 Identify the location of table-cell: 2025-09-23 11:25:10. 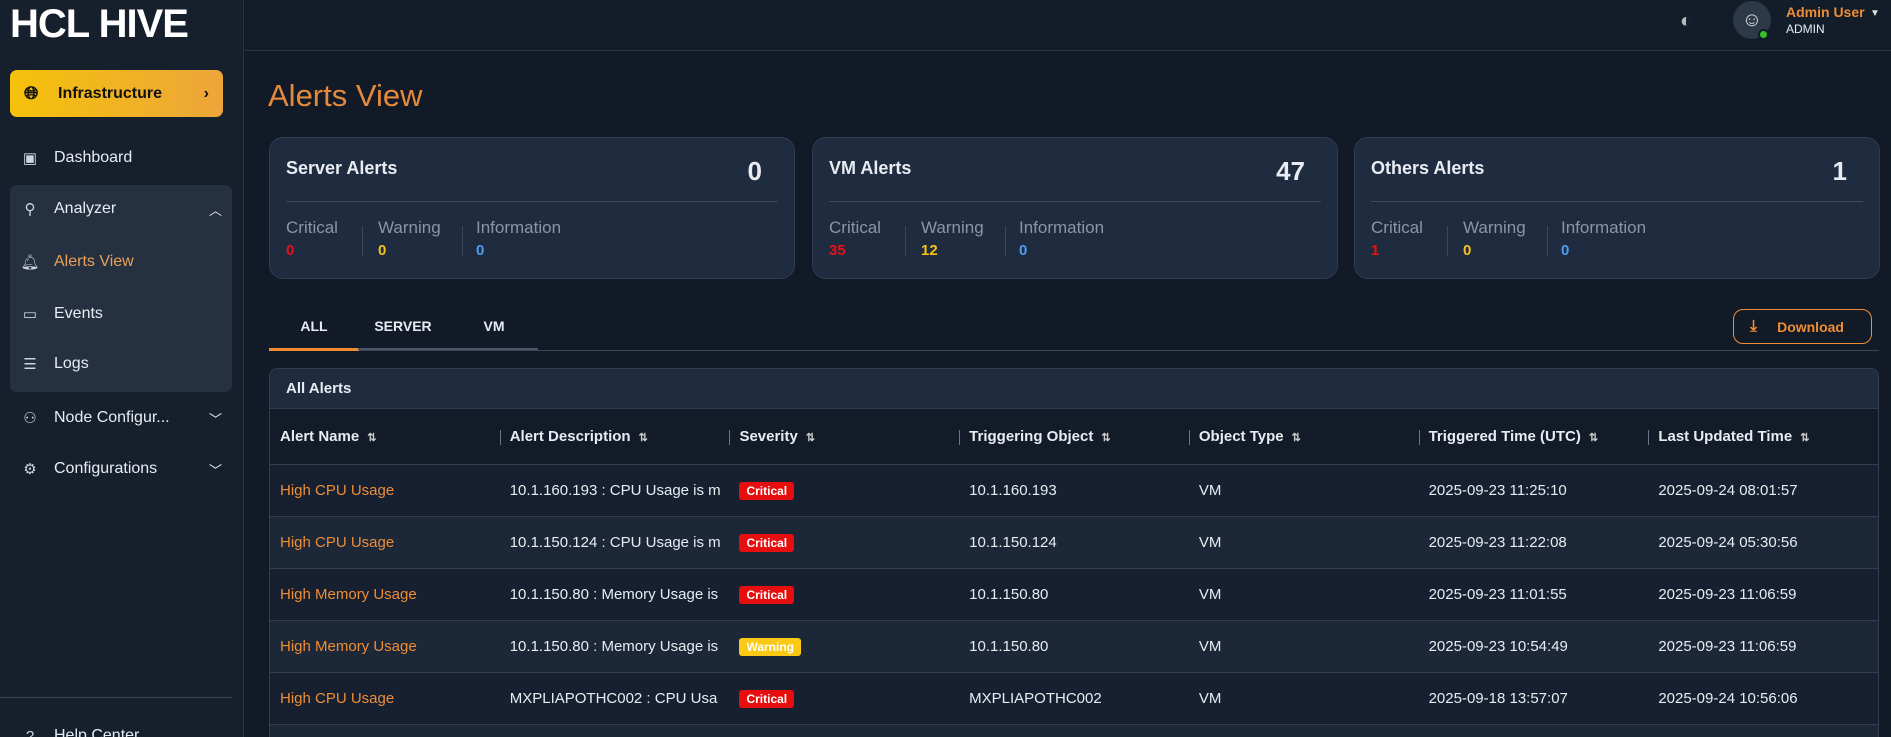
(1497, 490).